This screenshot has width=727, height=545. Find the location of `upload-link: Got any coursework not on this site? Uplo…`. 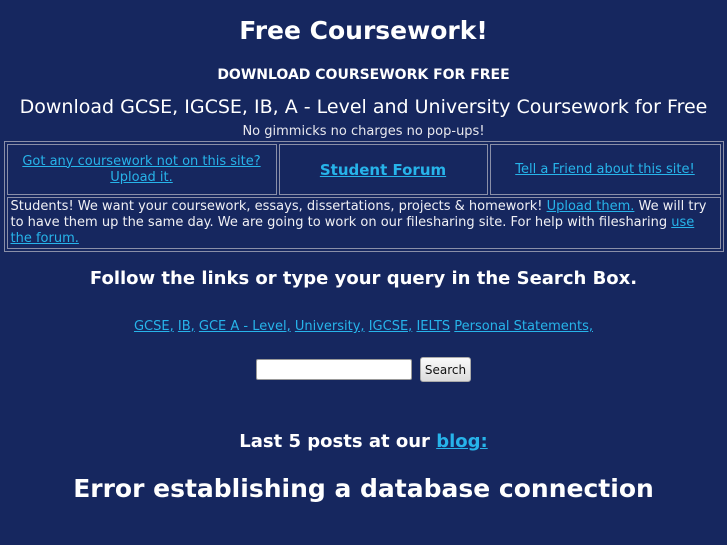

upload-link: Got any coursework not on this site? Uplo… is located at coordinates (141, 169).